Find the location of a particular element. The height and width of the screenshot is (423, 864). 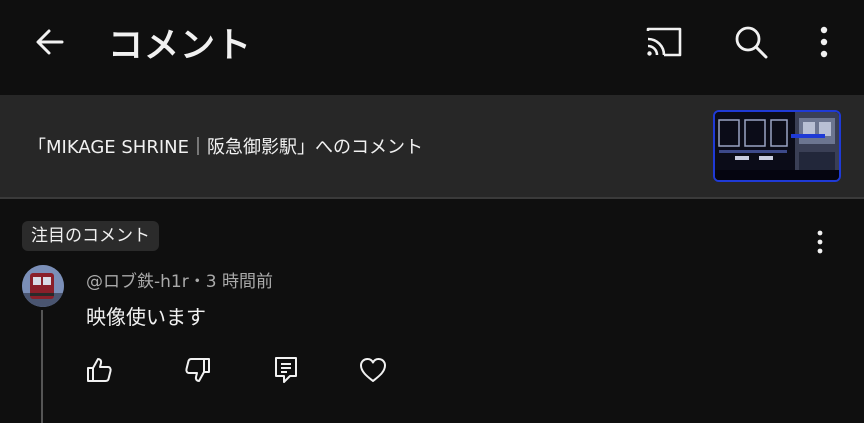

page-title: コメント is located at coordinates (180, 46).